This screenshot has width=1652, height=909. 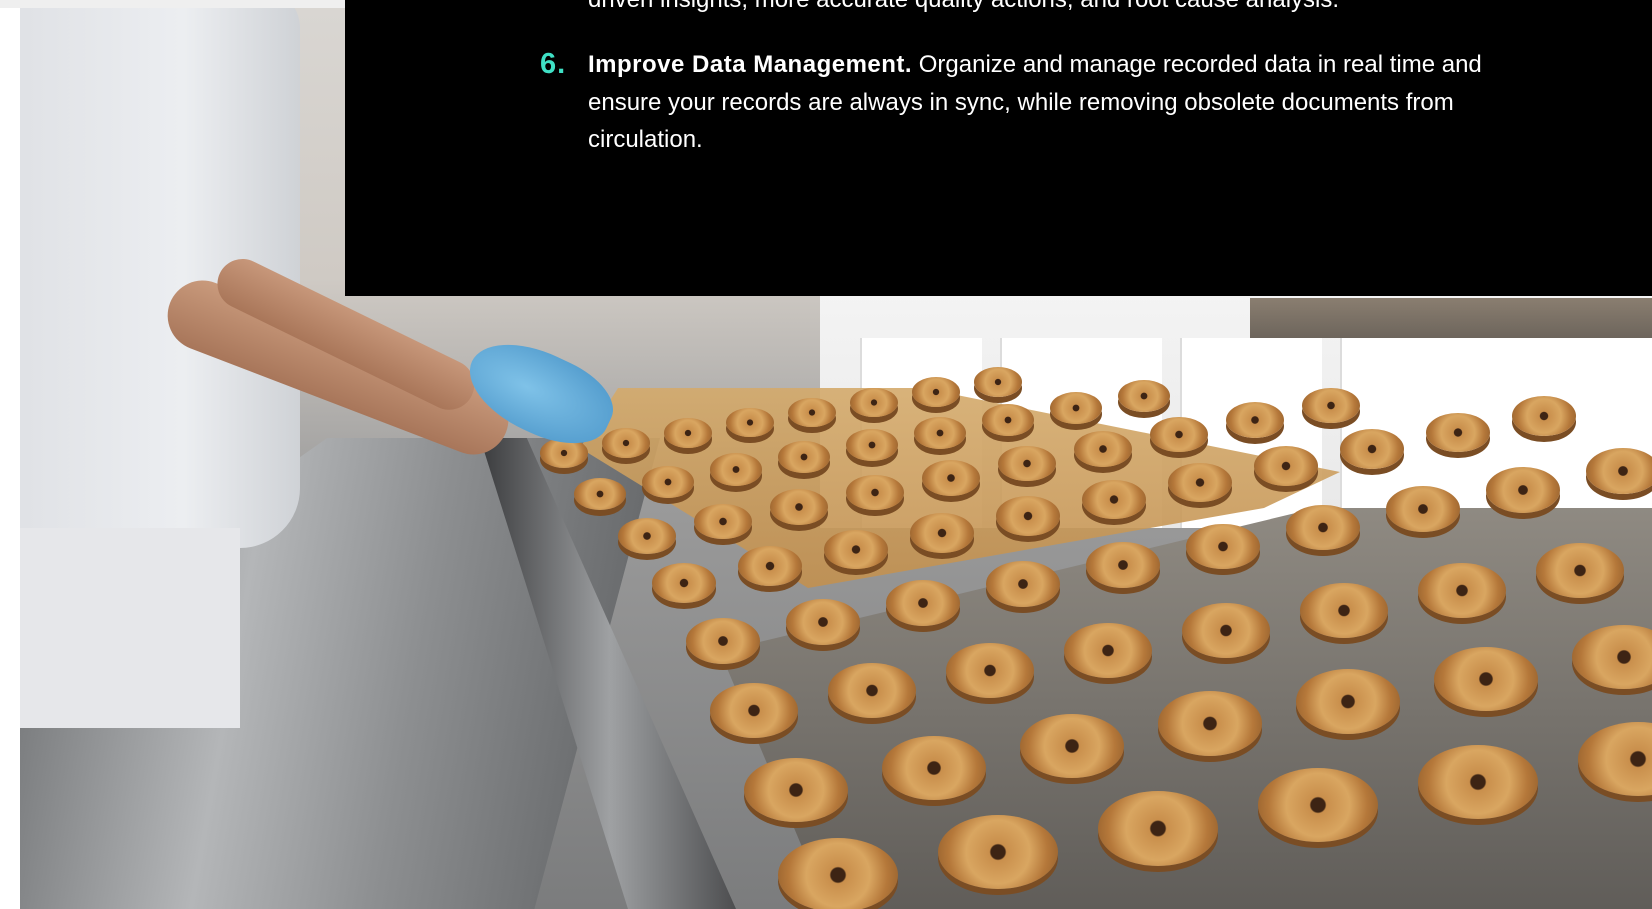 What do you see at coordinates (172, 4) in the screenshot?
I see `top-strip` at bounding box center [172, 4].